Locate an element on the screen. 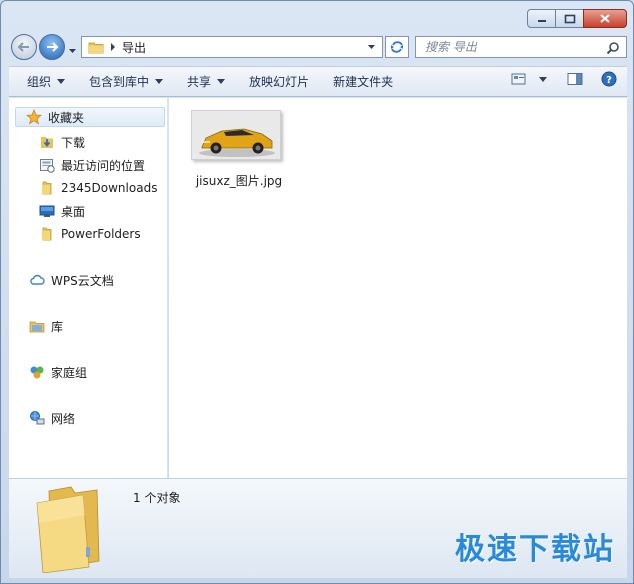  desktop-icon is located at coordinates (47, 211).